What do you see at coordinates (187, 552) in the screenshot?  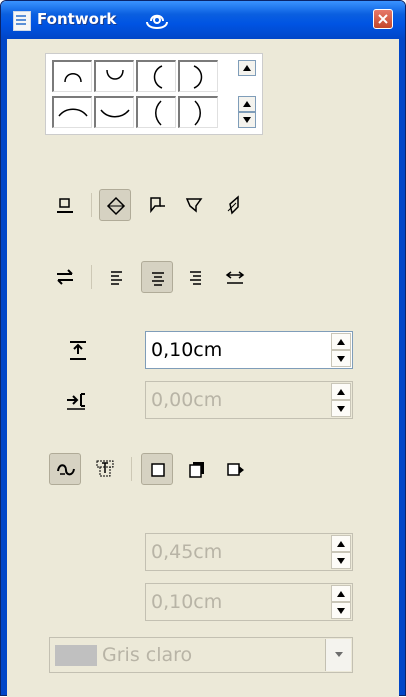 I see `shadow-x-value: 0,45cm` at bounding box center [187, 552].